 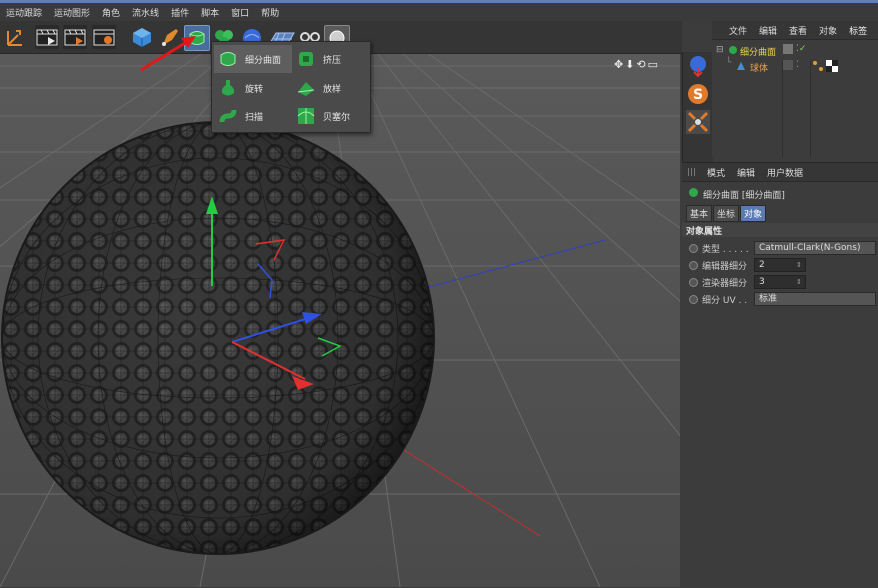 I want to click on visibility-dots-icon: ⁚, so click(x=797, y=65).